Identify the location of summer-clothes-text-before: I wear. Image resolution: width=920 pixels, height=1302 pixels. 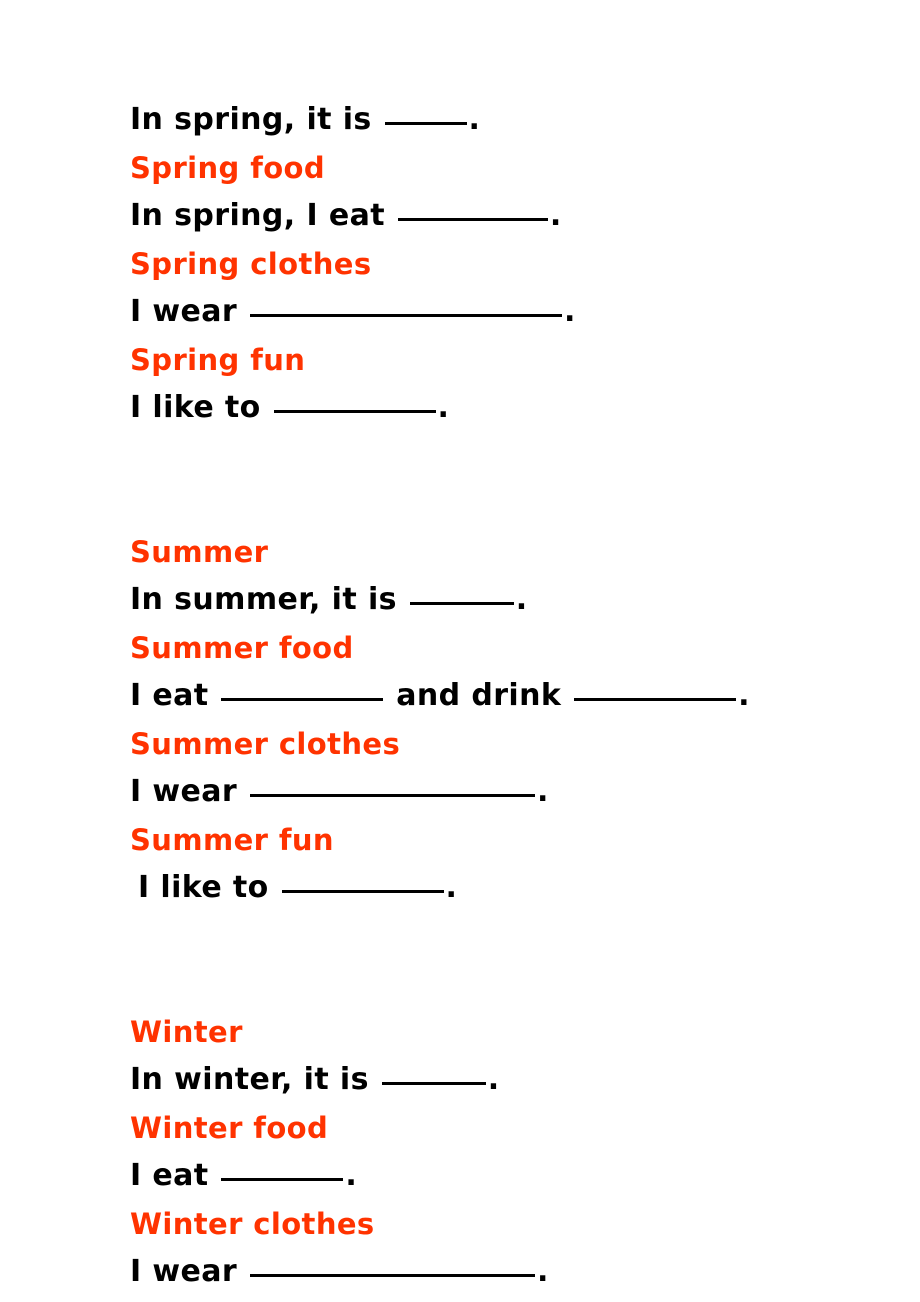
(189, 791).